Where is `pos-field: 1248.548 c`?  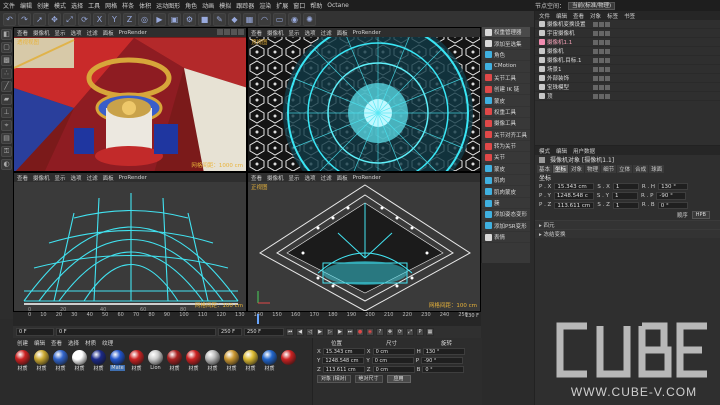
pos-field: 1248.548 c is located at coordinates (573, 196).